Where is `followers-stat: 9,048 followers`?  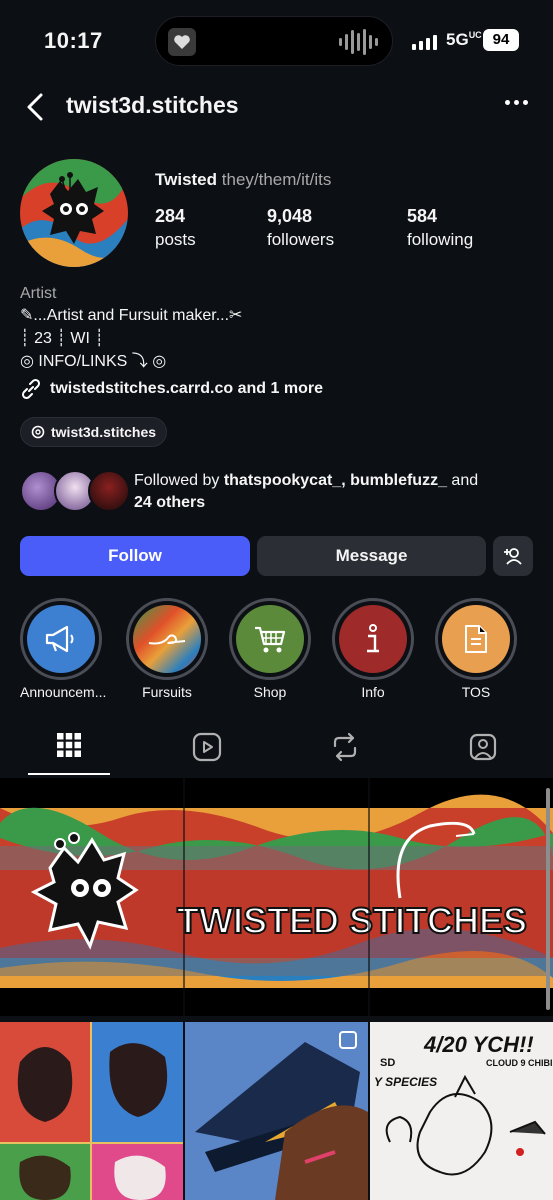
followers-stat: 9,048 followers is located at coordinates (300, 228).